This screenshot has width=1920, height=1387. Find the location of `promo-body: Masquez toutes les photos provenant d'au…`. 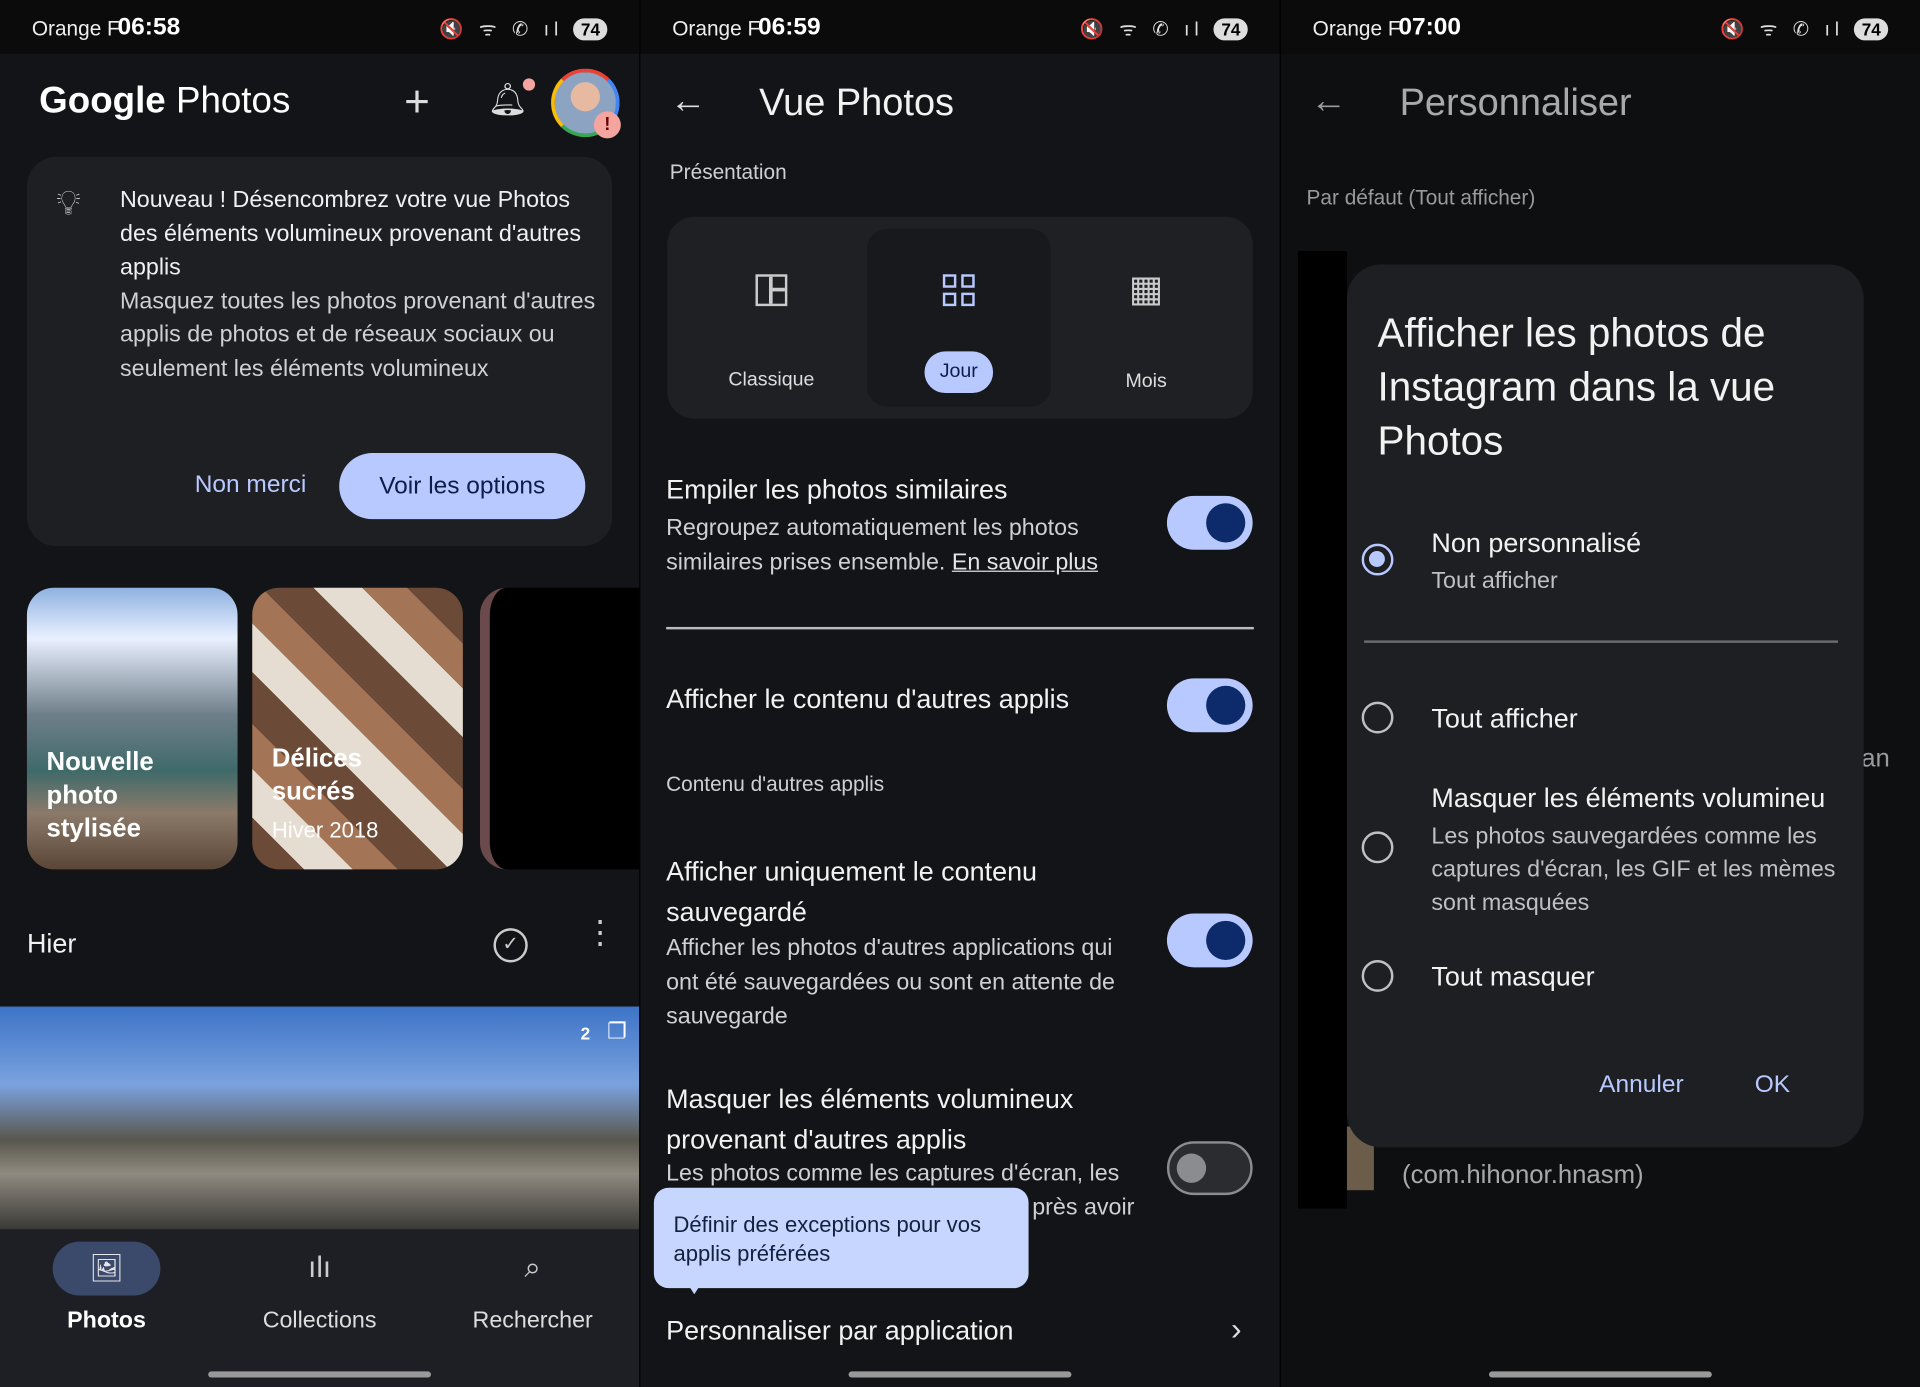

promo-body: Masquez toutes les photos provenant d'au… is located at coordinates (358, 335).